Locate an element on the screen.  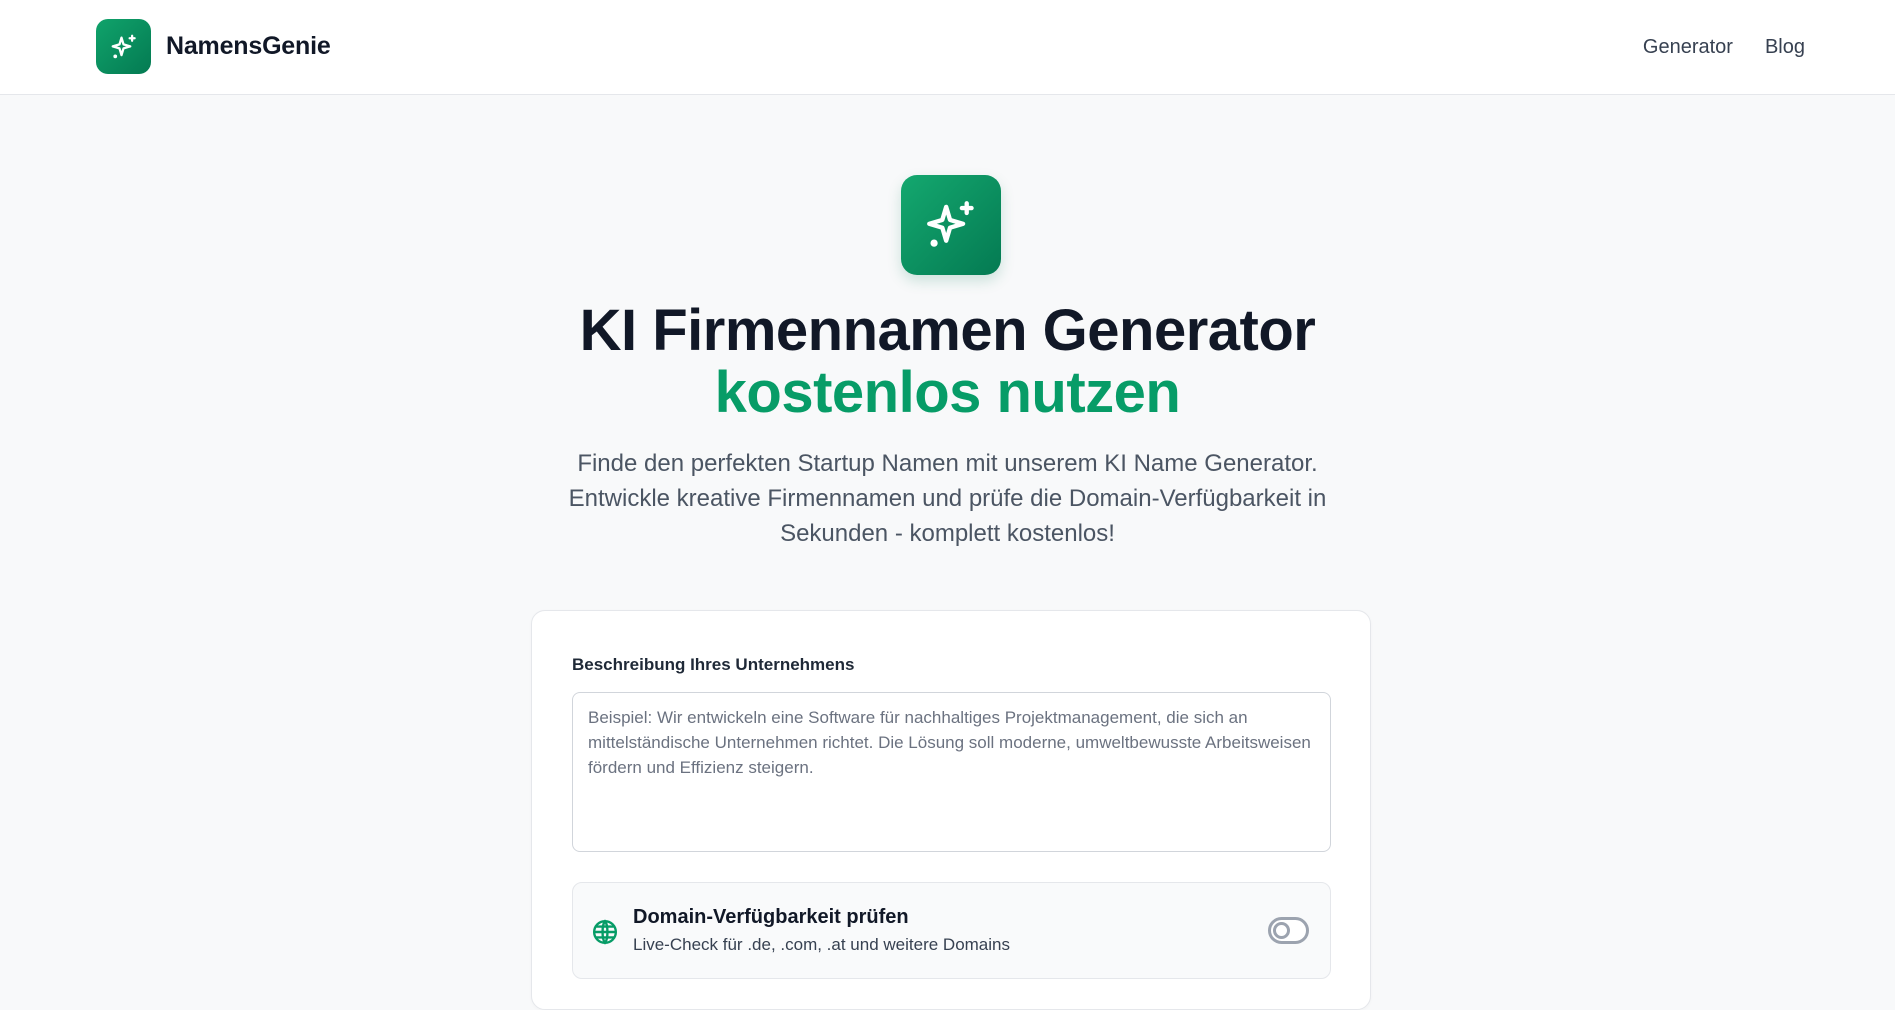
brand-home-link: NamensGenie is located at coordinates (213, 46).